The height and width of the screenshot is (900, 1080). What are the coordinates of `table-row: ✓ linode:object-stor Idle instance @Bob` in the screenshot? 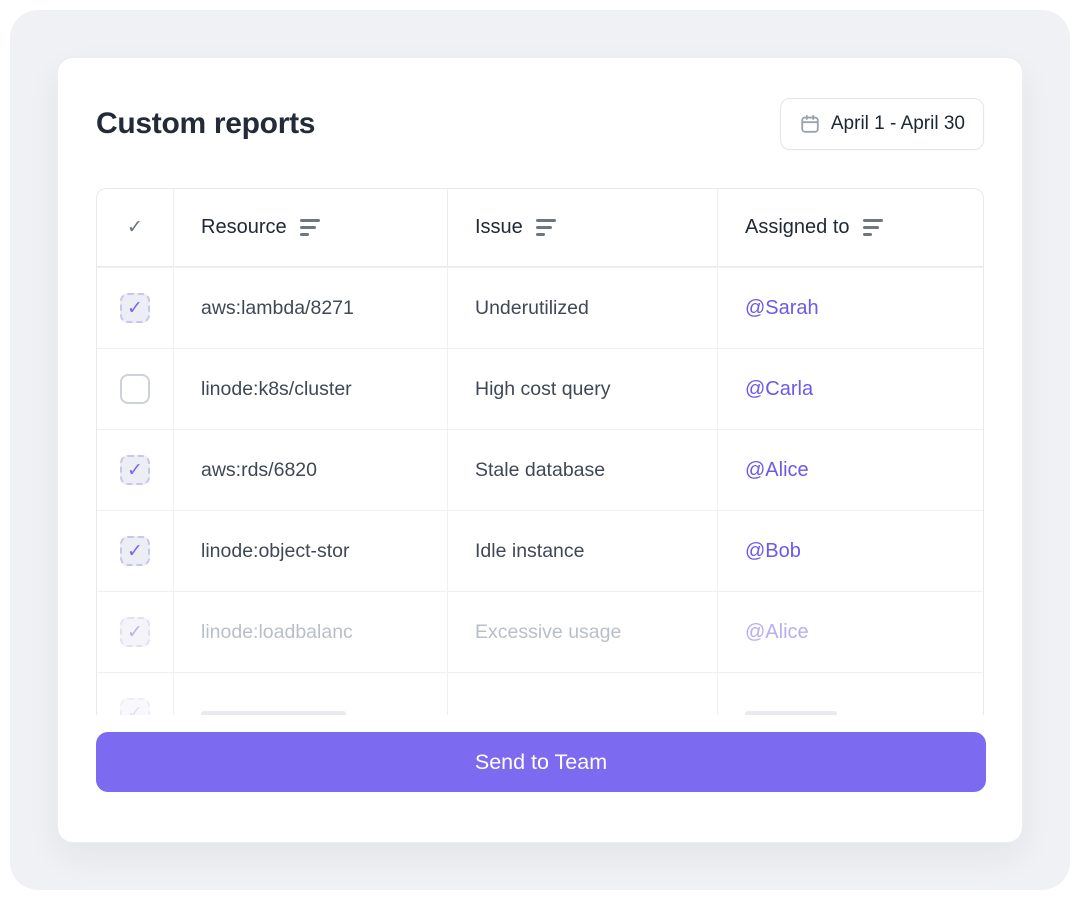 It's located at (540, 550).